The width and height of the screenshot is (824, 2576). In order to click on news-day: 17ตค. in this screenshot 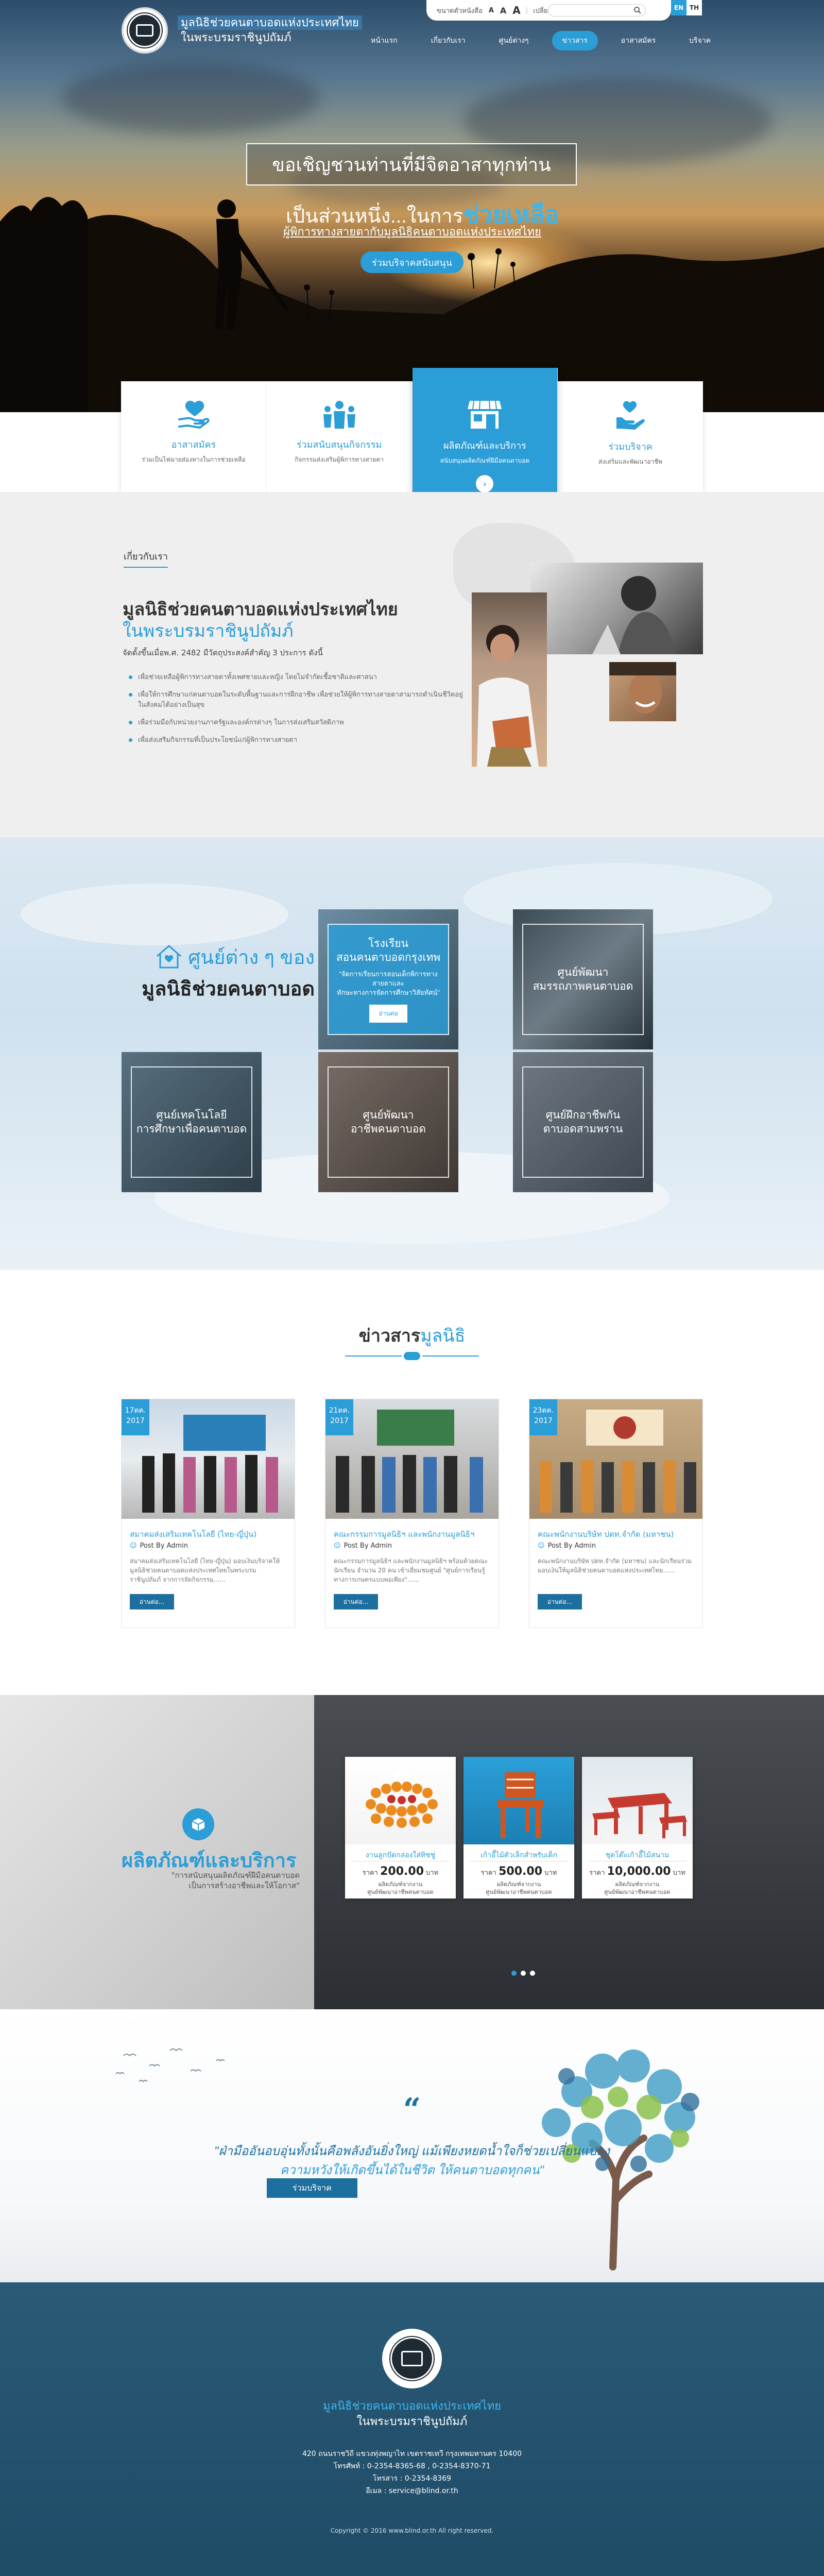, I will do `click(136, 1410)`.